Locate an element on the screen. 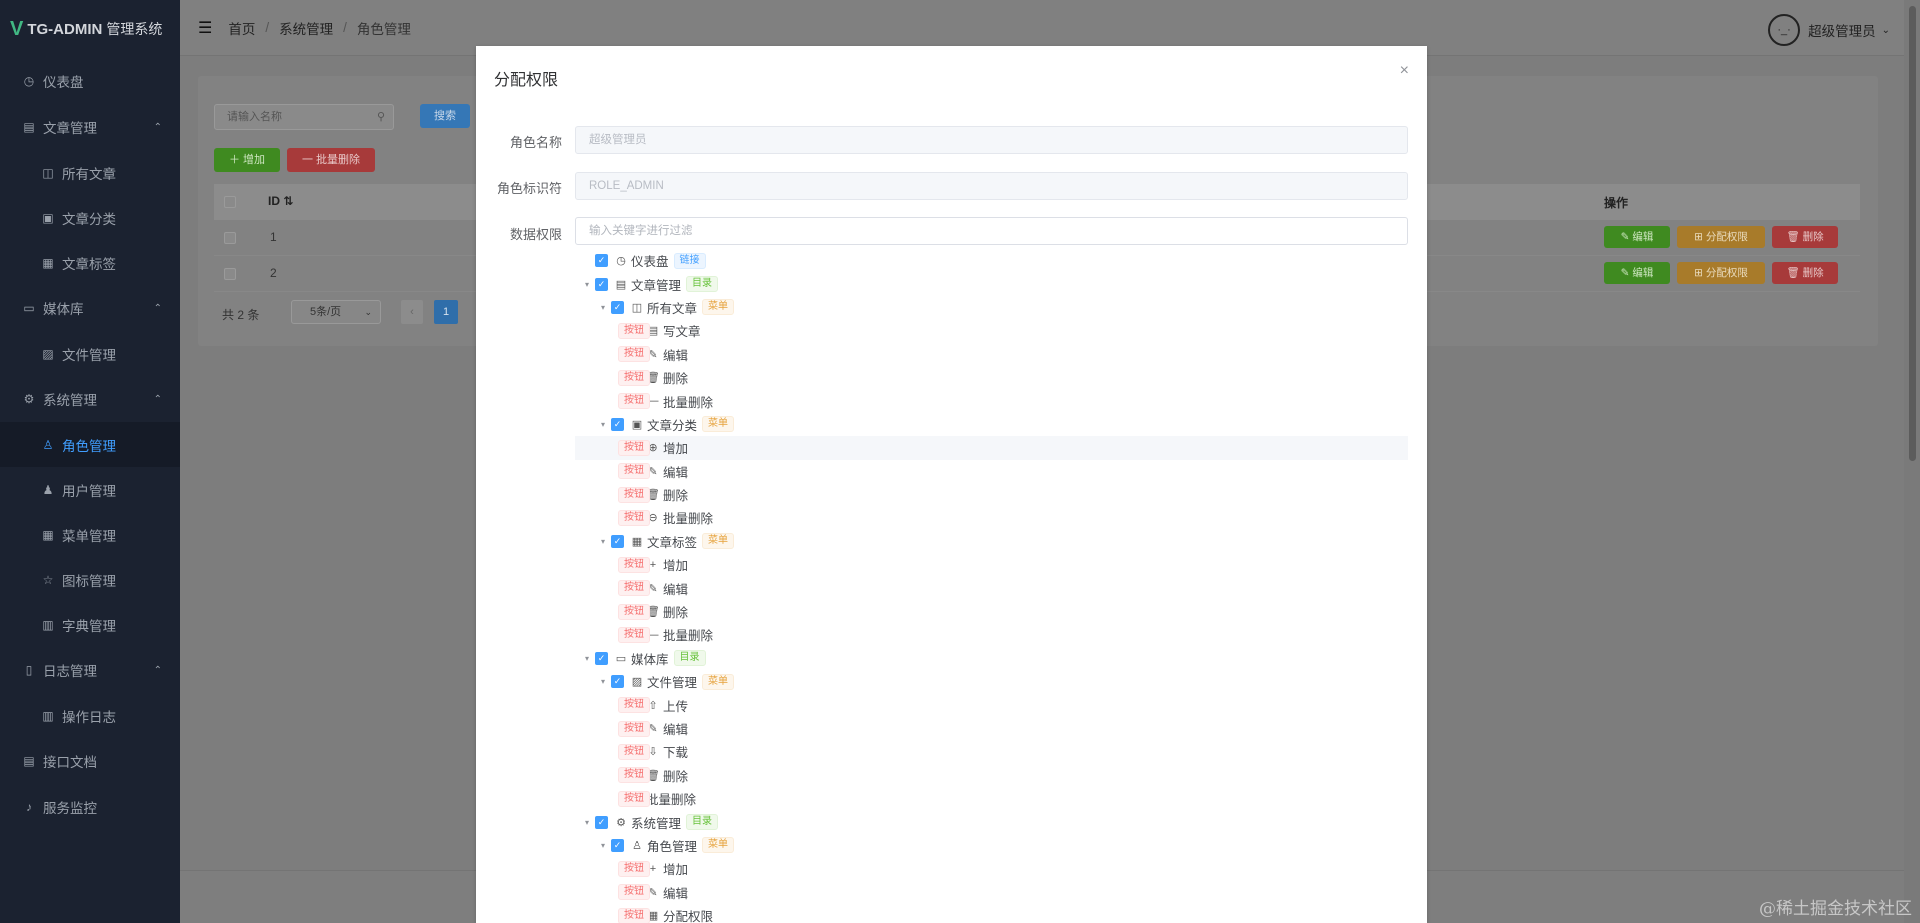 This screenshot has height=923, width=1920. tree-node: ▾ ✓ ◫ 所有文章 菜单 is located at coordinates (991, 307).